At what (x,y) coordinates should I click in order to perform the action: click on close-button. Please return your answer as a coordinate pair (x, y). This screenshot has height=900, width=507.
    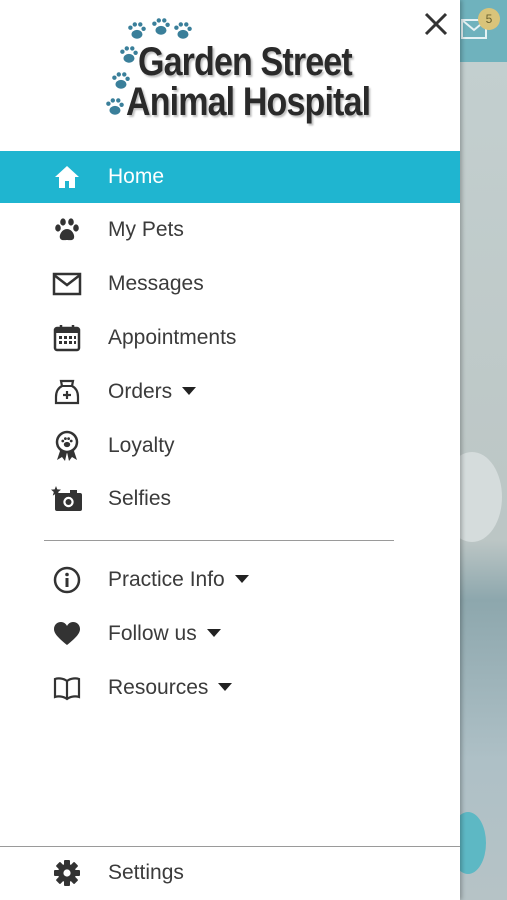
    Looking at the image, I should click on (436, 24).